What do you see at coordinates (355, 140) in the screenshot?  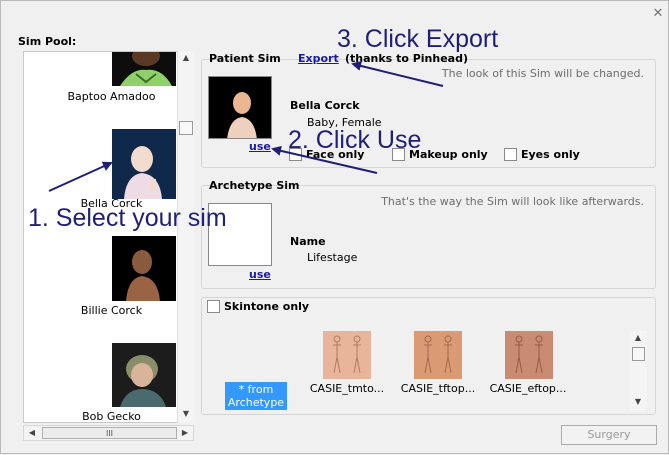 I see `annotation-step2: 2. Click Use` at bounding box center [355, 140].